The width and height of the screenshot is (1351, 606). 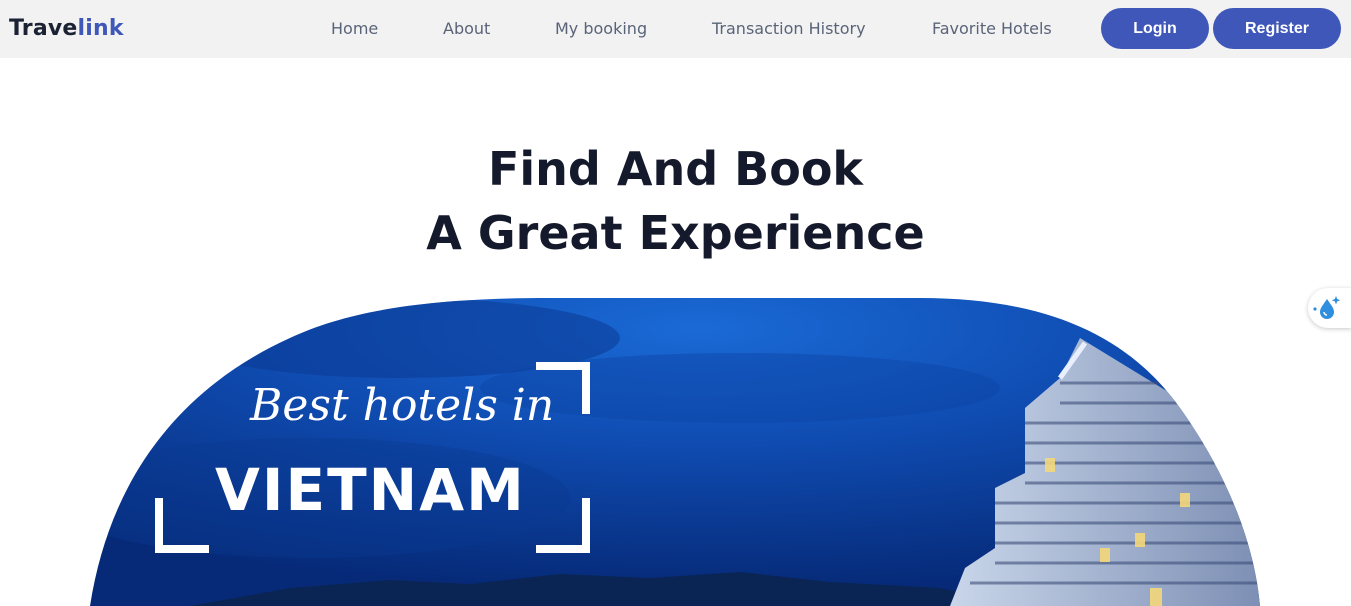 What do you see at coordinates (402, 405) in the screenshot?
I see `banner-script-text: Best hotels in` at bounding box center [402, 405].